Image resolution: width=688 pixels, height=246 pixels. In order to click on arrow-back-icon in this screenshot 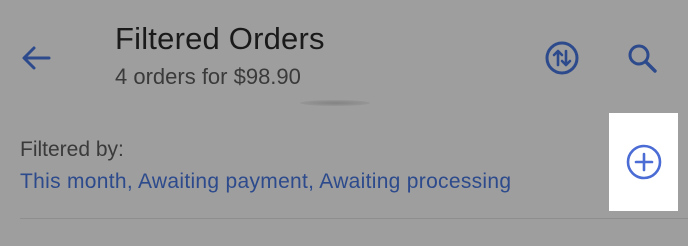, I will do `click(36, 58)`.